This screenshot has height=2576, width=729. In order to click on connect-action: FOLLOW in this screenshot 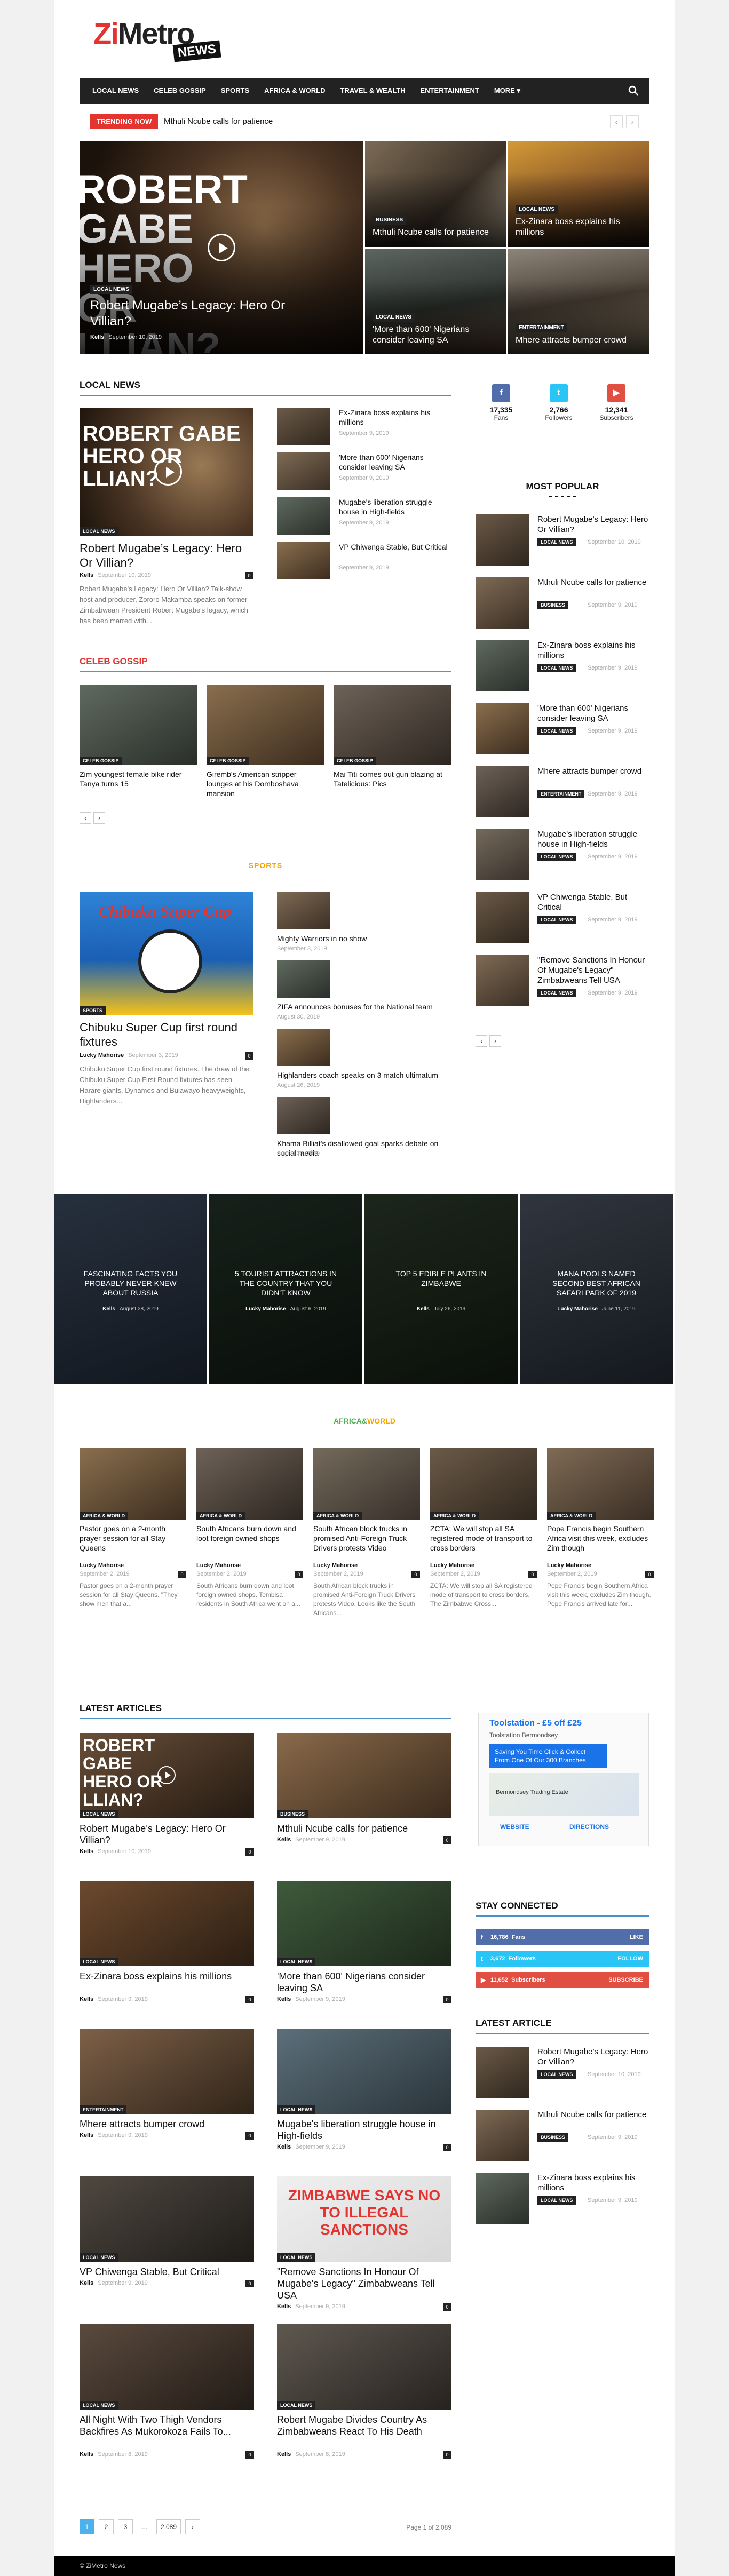, I will do `click(630, 1959)`.